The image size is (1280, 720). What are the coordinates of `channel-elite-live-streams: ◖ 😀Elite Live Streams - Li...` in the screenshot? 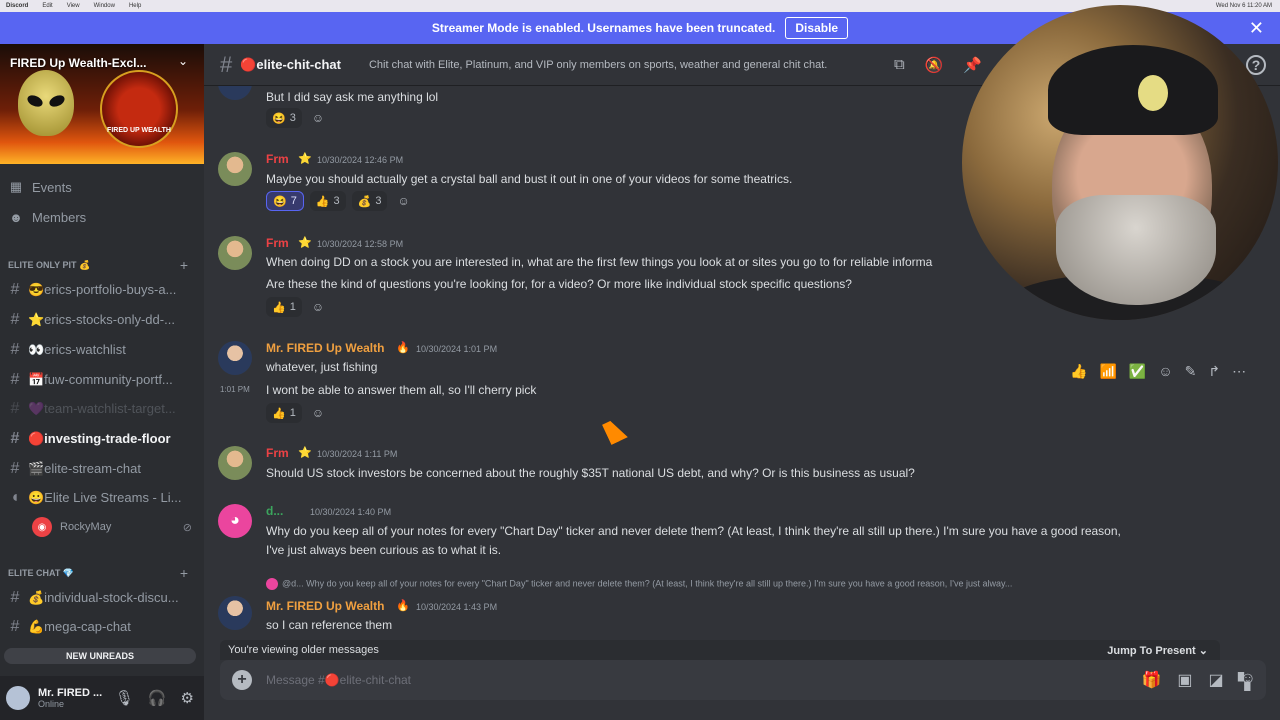 It's located at (102, 498).